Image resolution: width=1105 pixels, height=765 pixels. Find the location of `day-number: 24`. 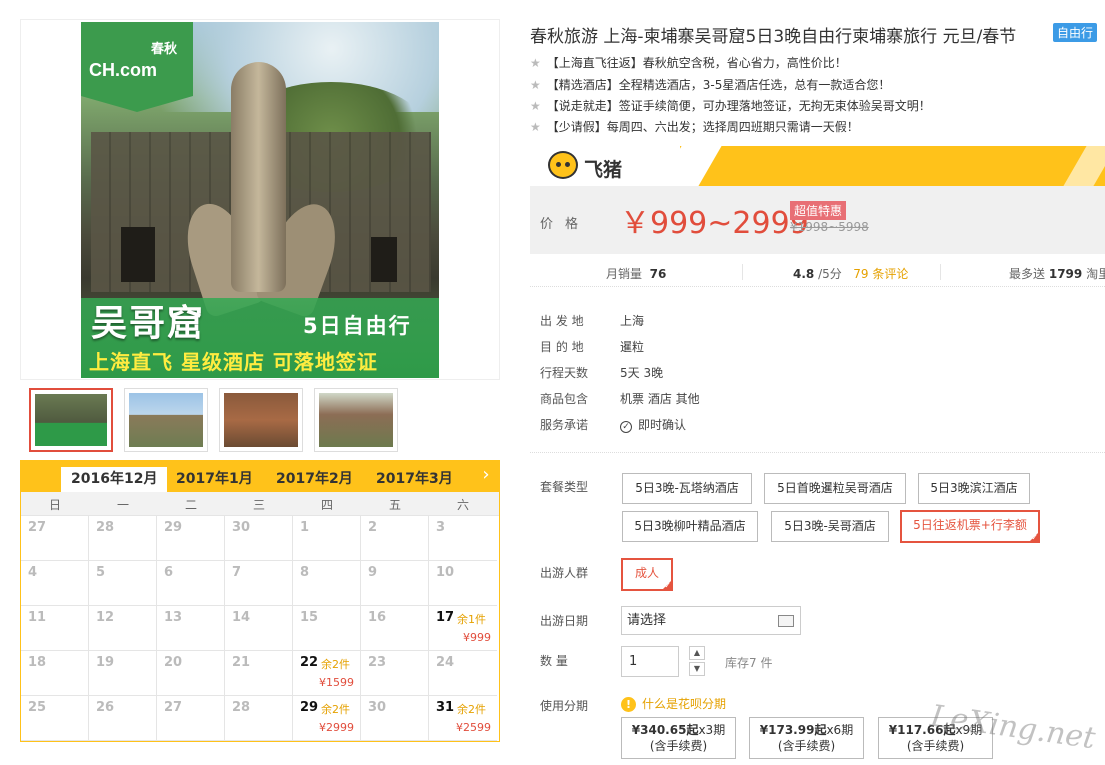

day-number: 24 is located at coordinates (445, 662).